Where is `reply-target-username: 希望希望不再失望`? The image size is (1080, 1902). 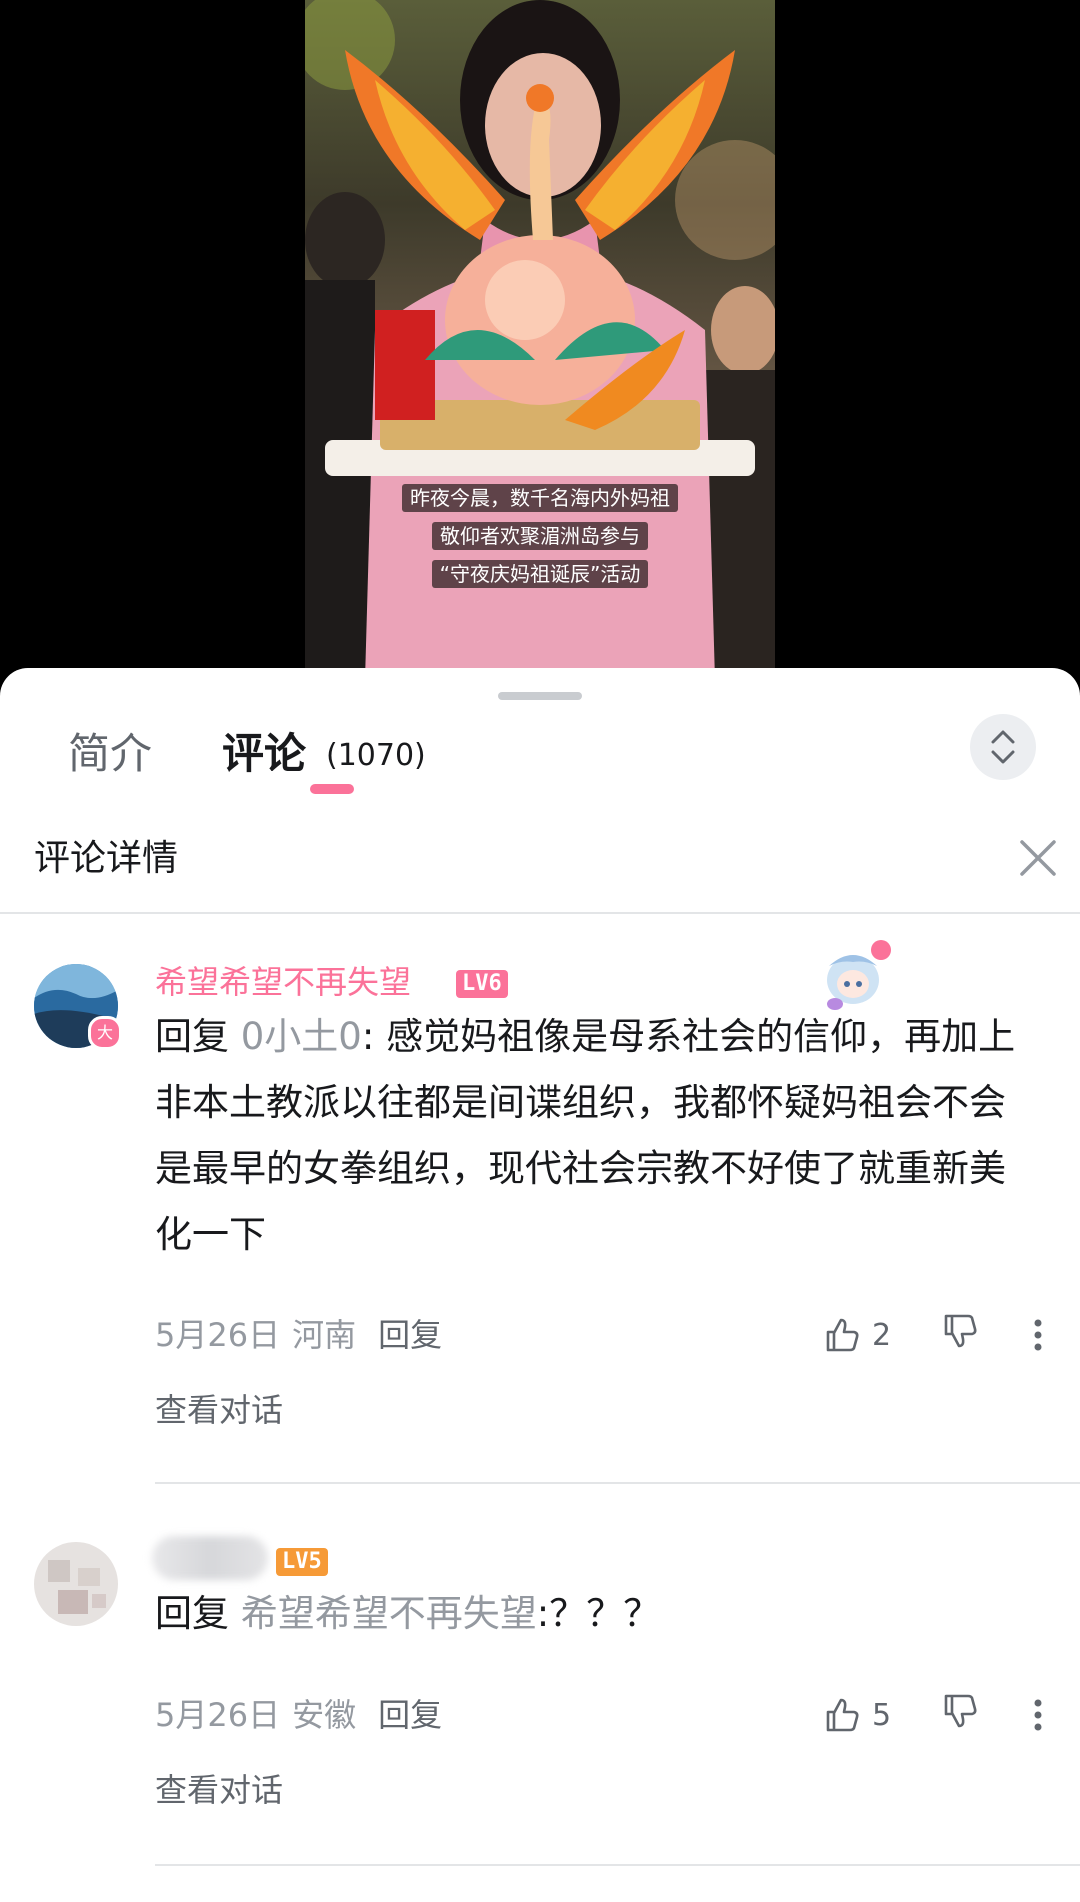
reply-target-username: 希望希望不再失望 is located at coordinates (389, 1613).